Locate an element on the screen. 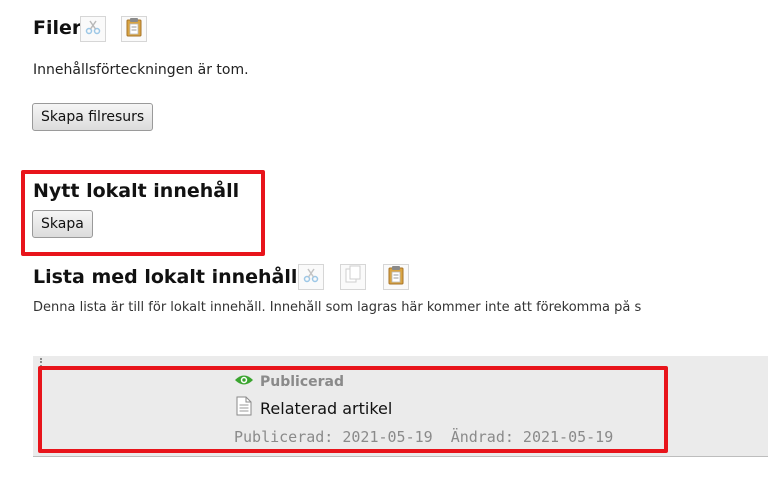 The height and width of the screenshot is (483, 768). paste-list-button is located at coordinates (396, 277).